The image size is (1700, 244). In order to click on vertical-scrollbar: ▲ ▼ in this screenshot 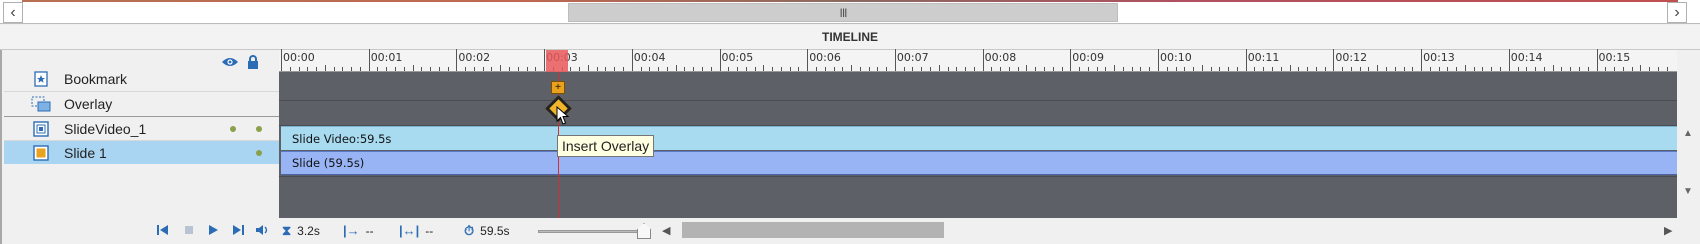, I will do `click(1688, 172)`.